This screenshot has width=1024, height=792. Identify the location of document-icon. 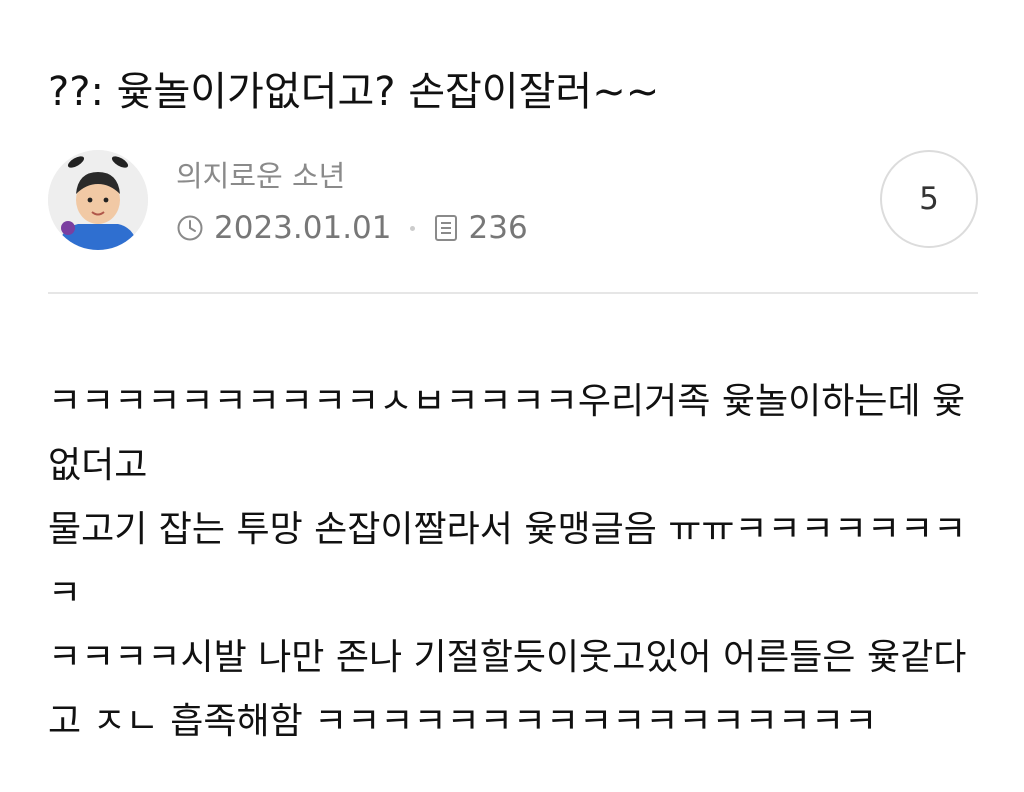
(446, 228).